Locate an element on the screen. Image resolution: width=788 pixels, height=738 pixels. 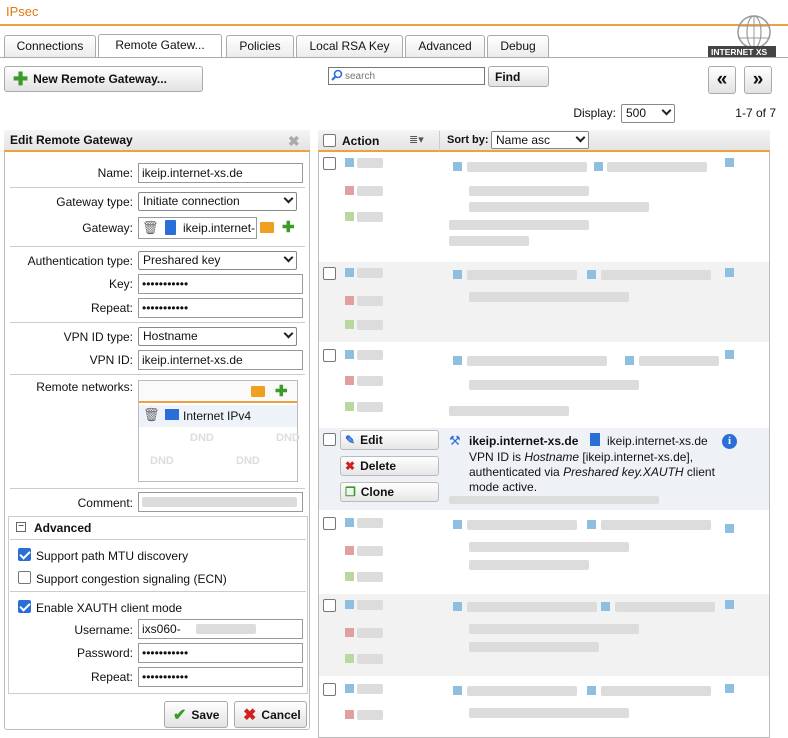
tab-connections: Connections is located at coordinates (50, 46).